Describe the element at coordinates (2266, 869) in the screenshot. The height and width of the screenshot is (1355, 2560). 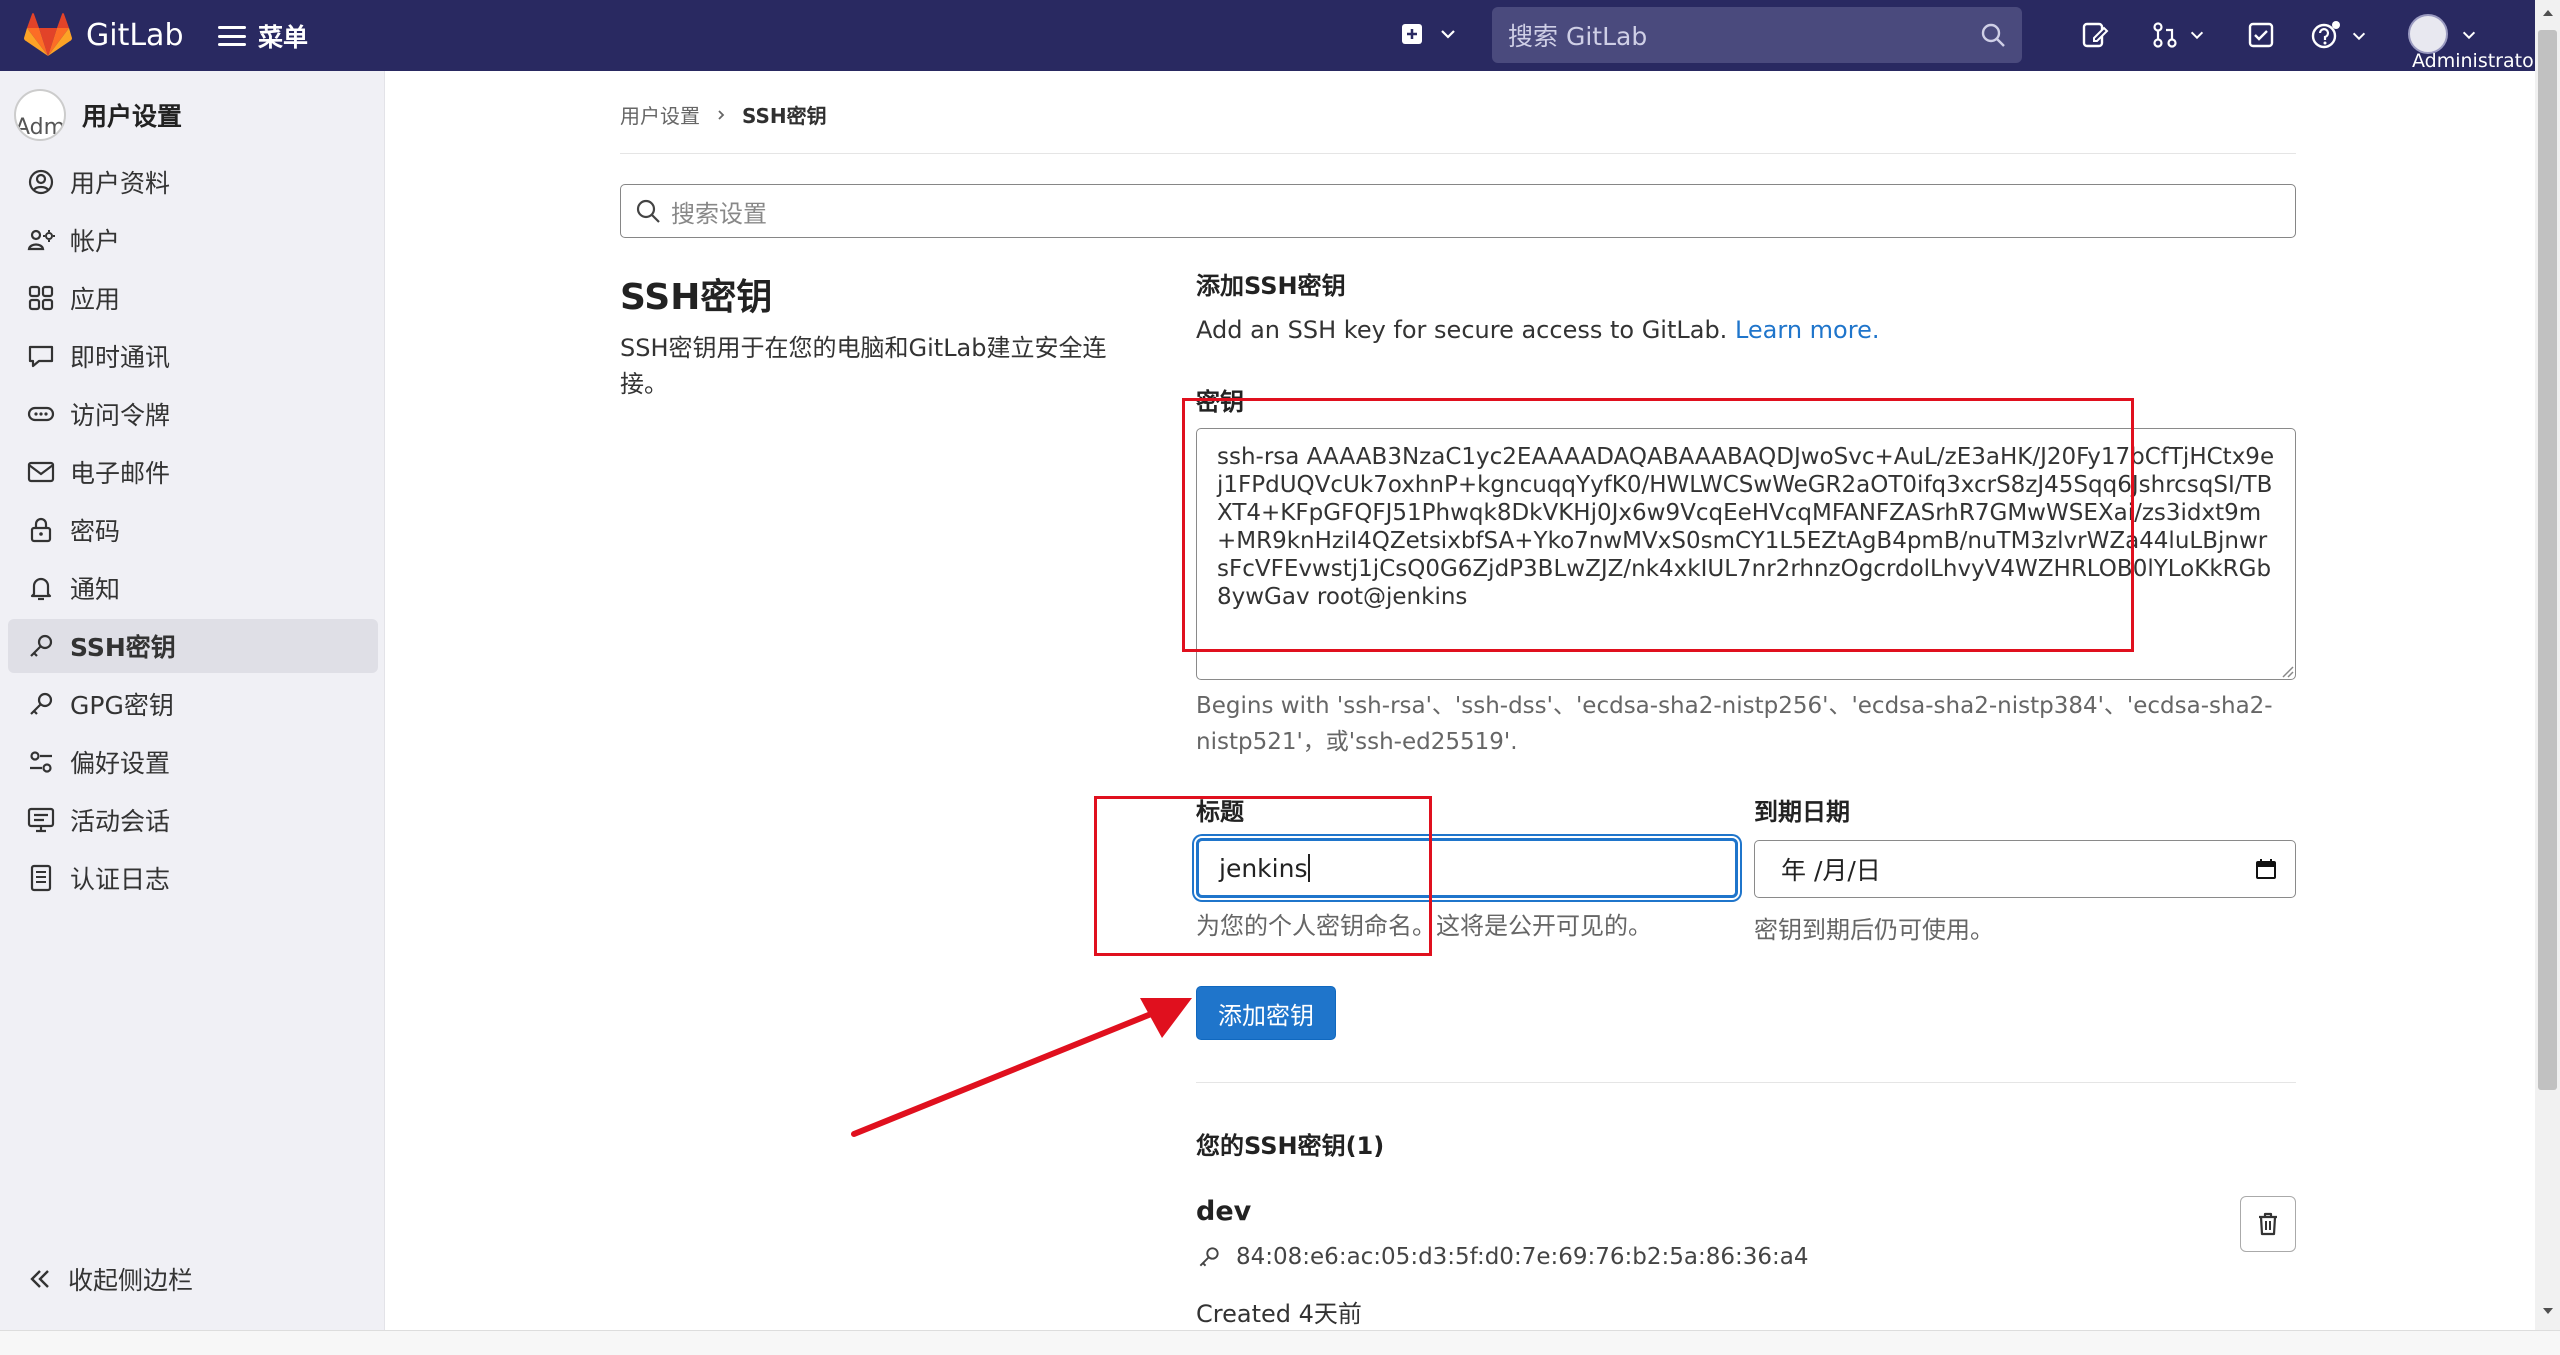
I see `calendar-icon` at that location.